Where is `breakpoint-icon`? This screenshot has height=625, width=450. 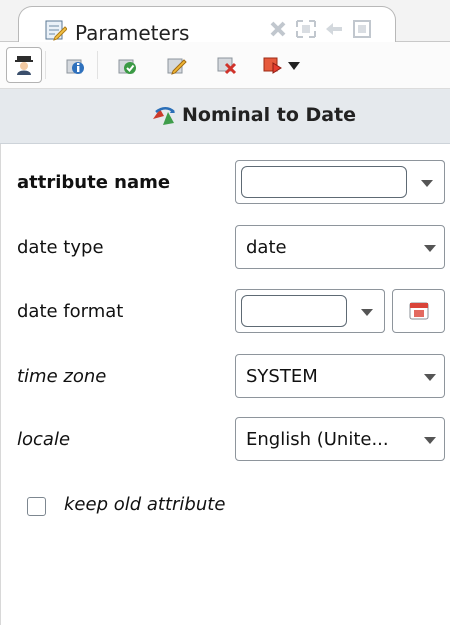 breakpoint-icon is located at coordinates (272, 65).